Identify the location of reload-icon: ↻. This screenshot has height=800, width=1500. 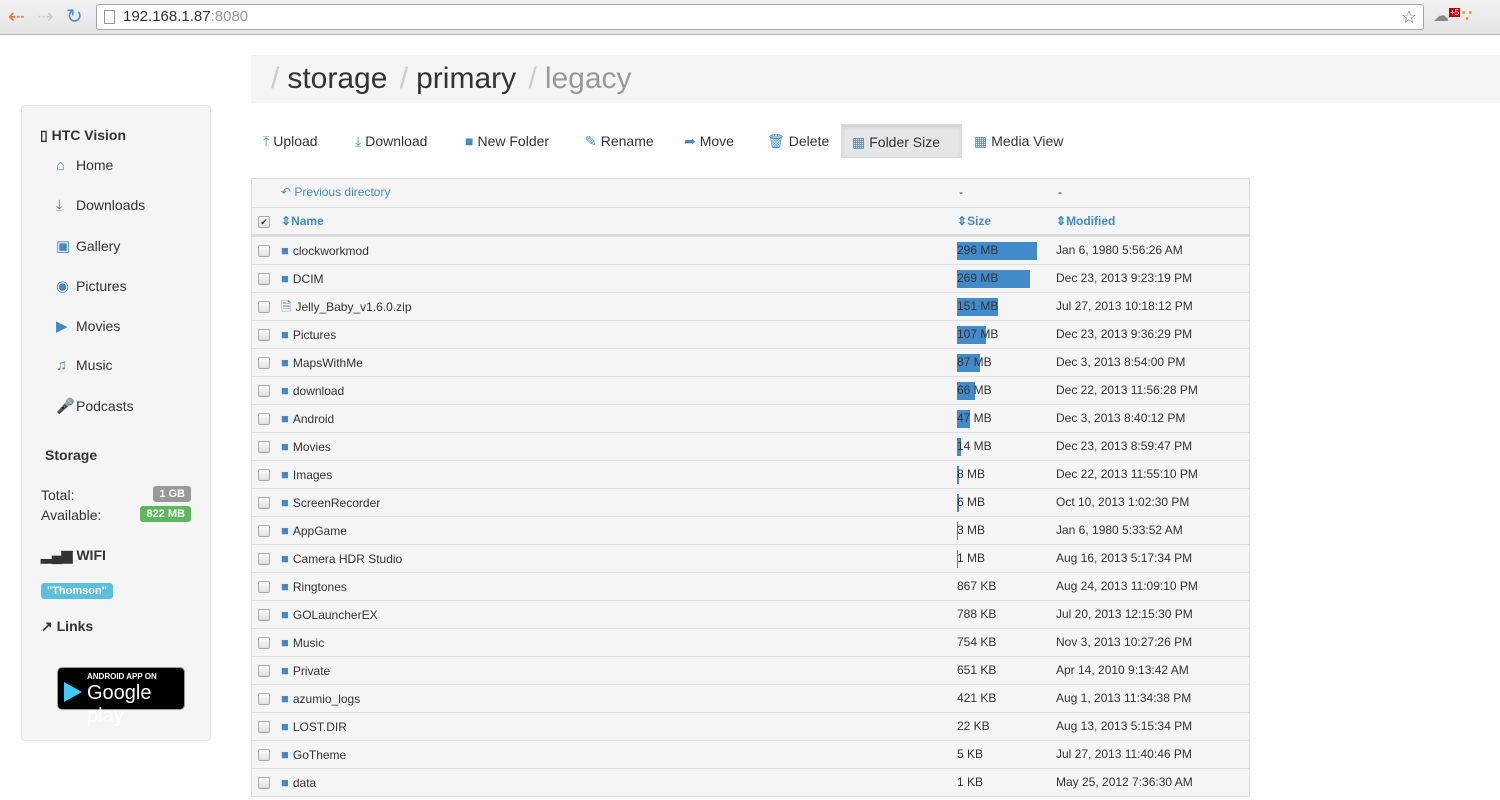
(74, 17).